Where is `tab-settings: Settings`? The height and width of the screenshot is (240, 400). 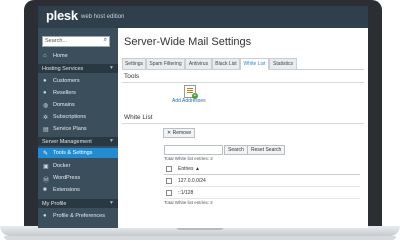
tab-settings: Settings is located at coordinates (134, 63).